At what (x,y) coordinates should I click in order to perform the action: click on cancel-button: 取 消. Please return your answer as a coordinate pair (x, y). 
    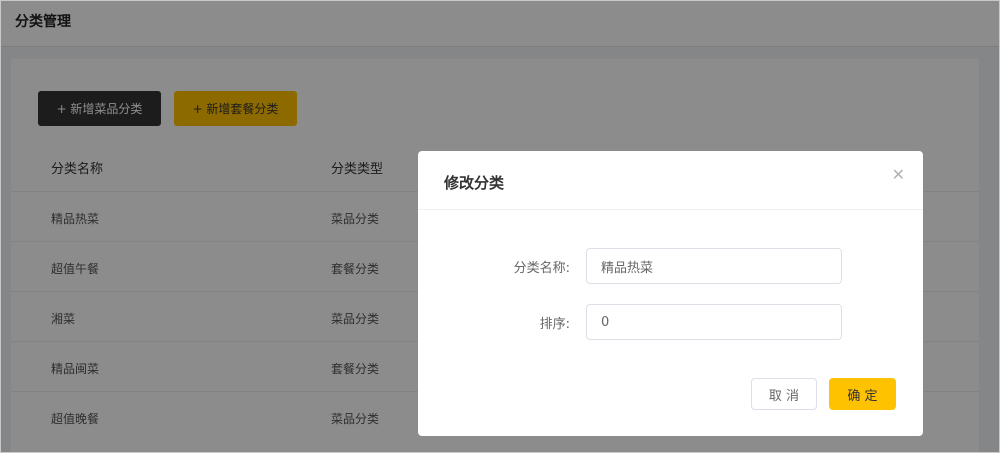
    Looking at the image, I should click on (784, 394).